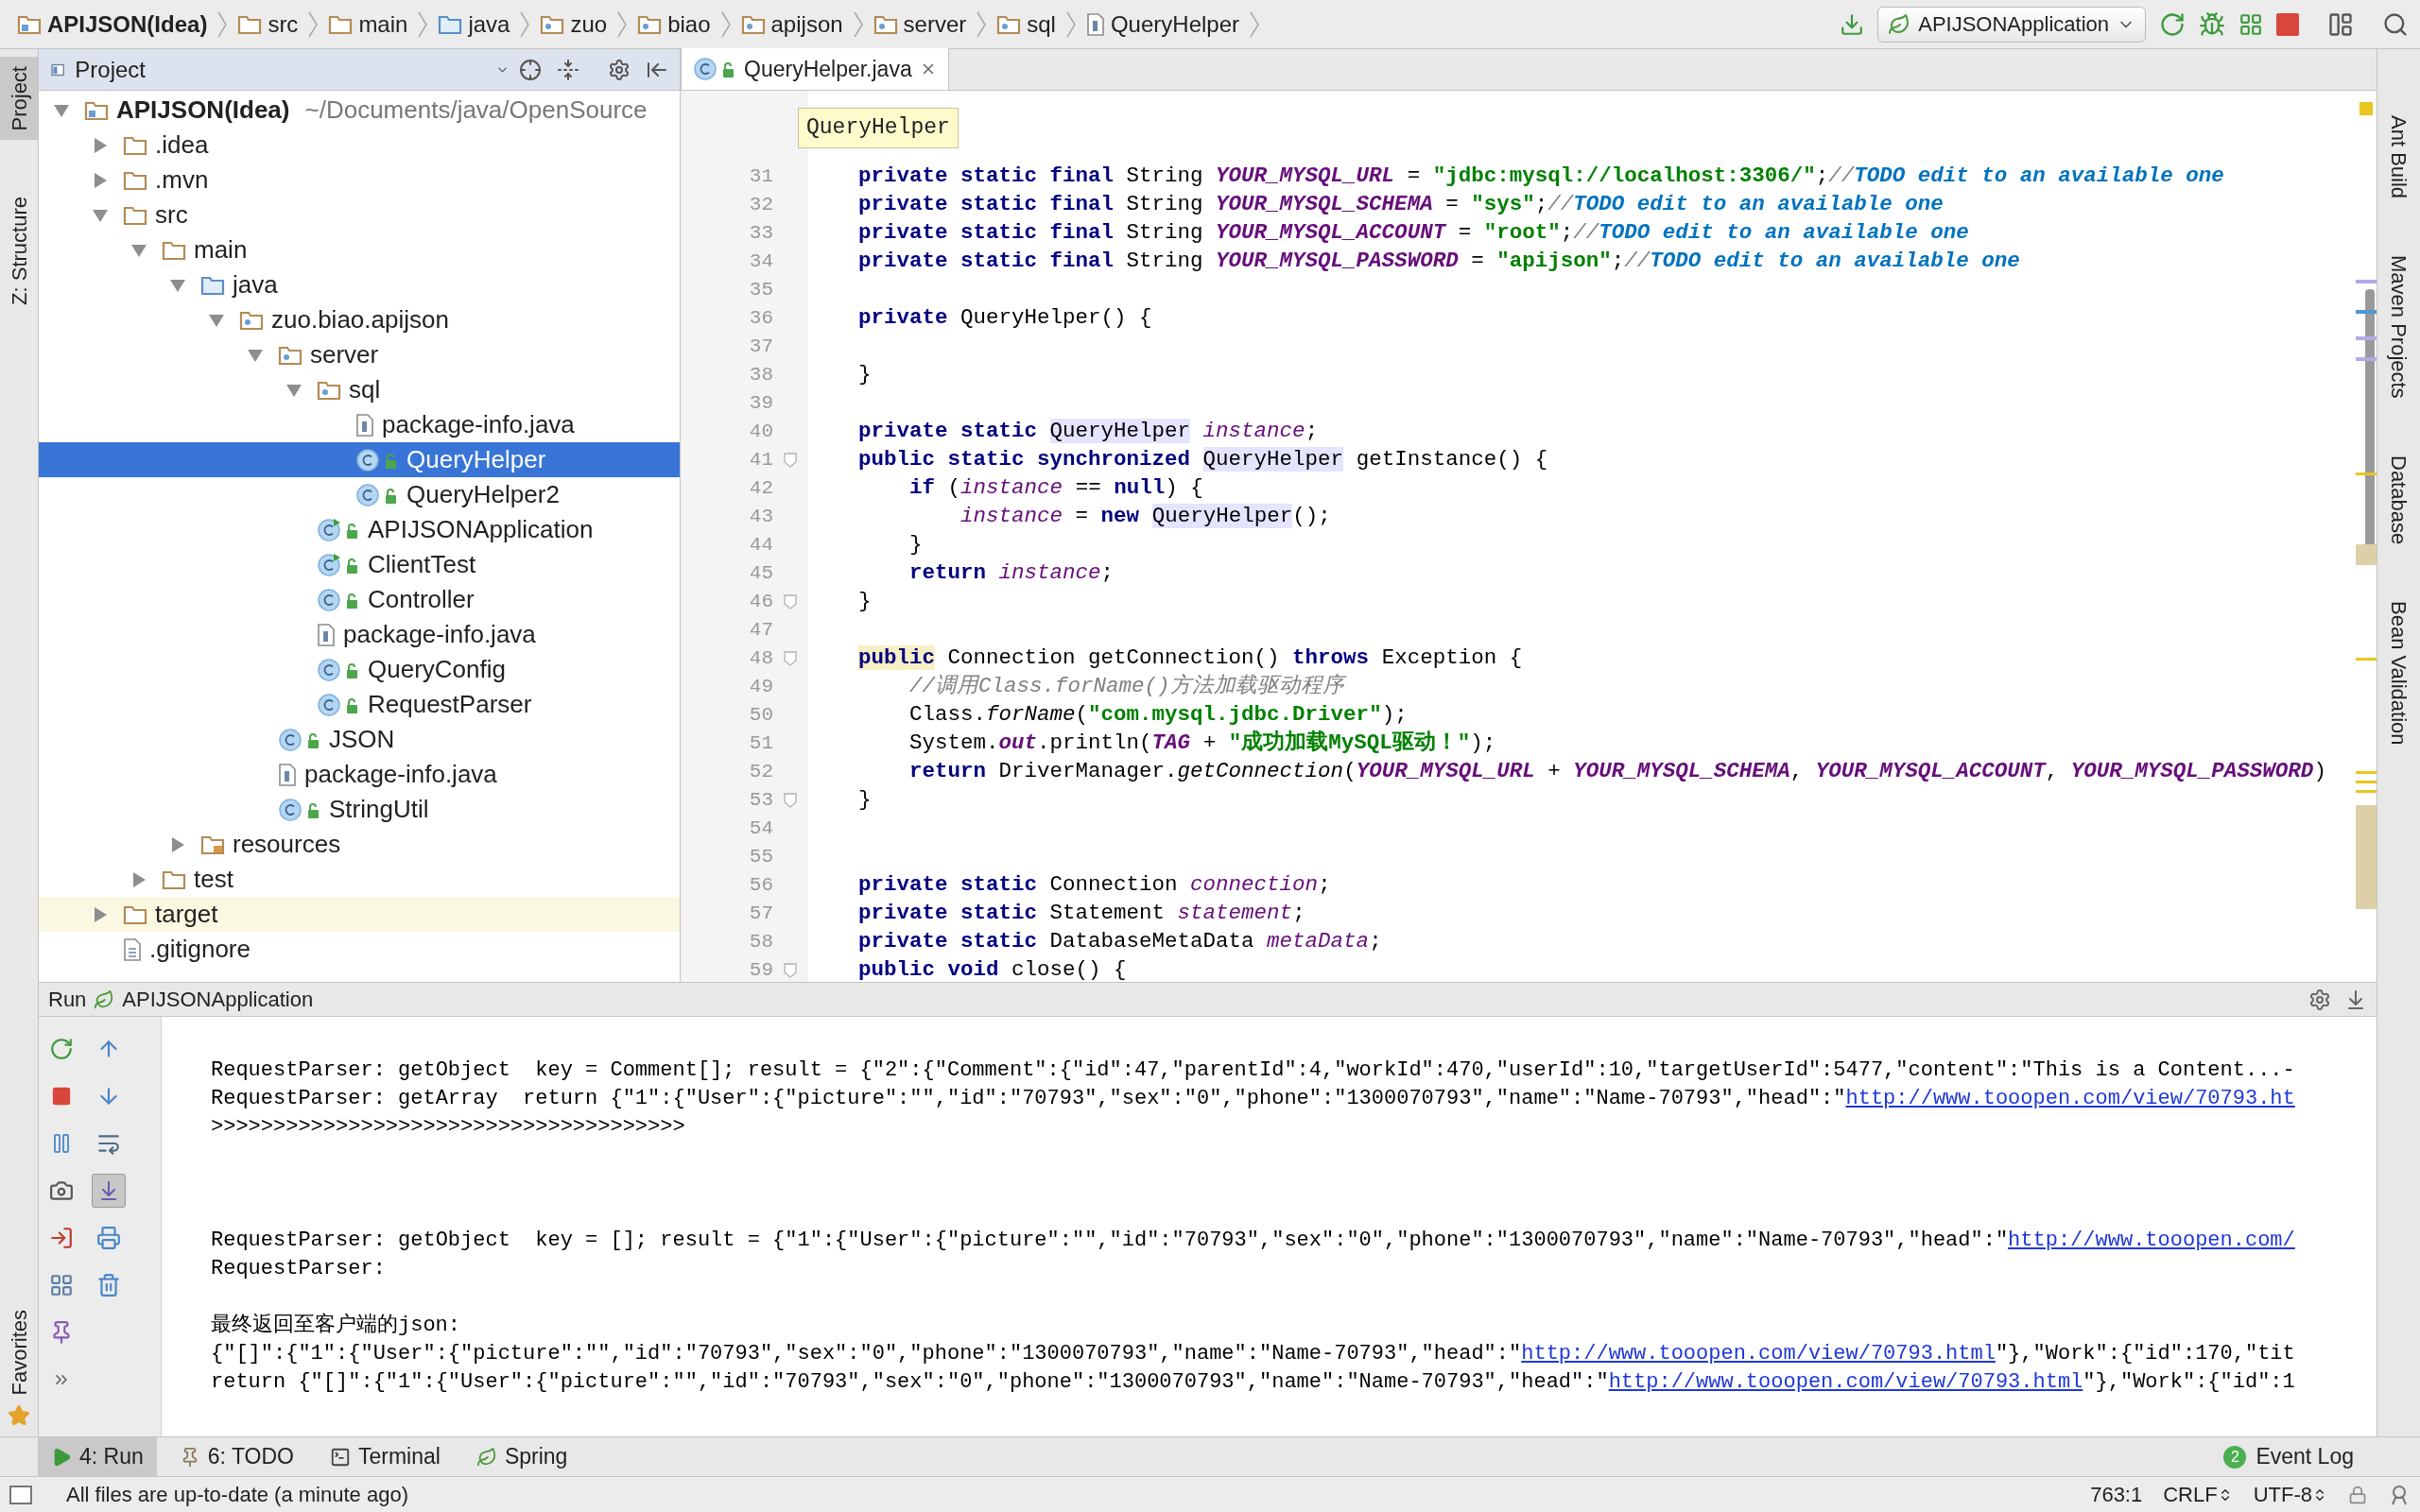 This screenshot has height=1512, width=2420. I want to click on tool-window-tab: Spring, so click(521, 1456).